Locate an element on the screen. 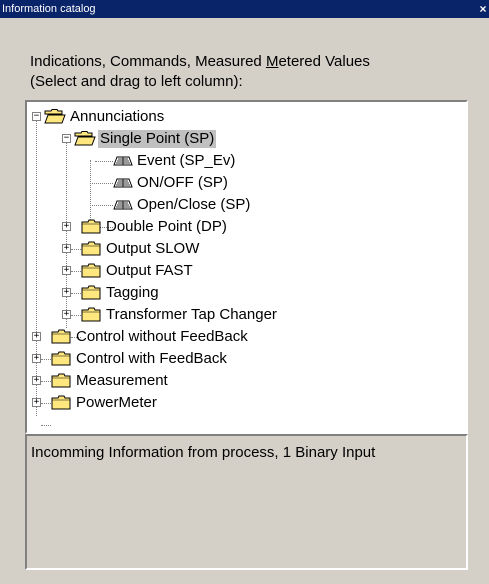 The image size is (489, 584). mnemonic-letter: M is located at coordinates (272, 61).